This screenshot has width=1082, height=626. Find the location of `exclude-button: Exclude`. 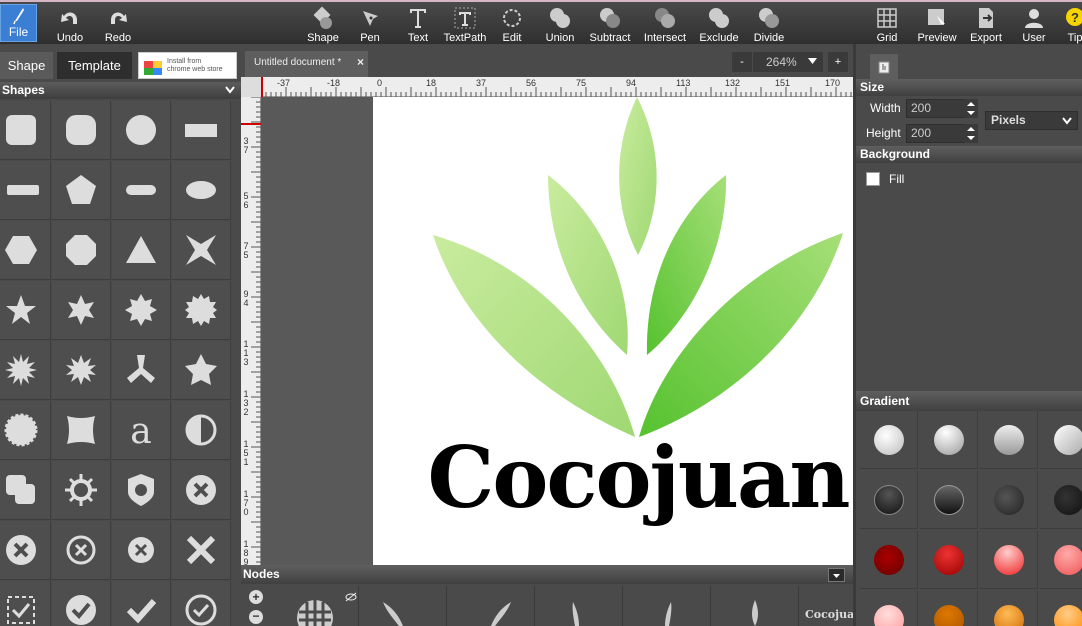

exclude-button: Exclude is located at coordinates (719, 24).